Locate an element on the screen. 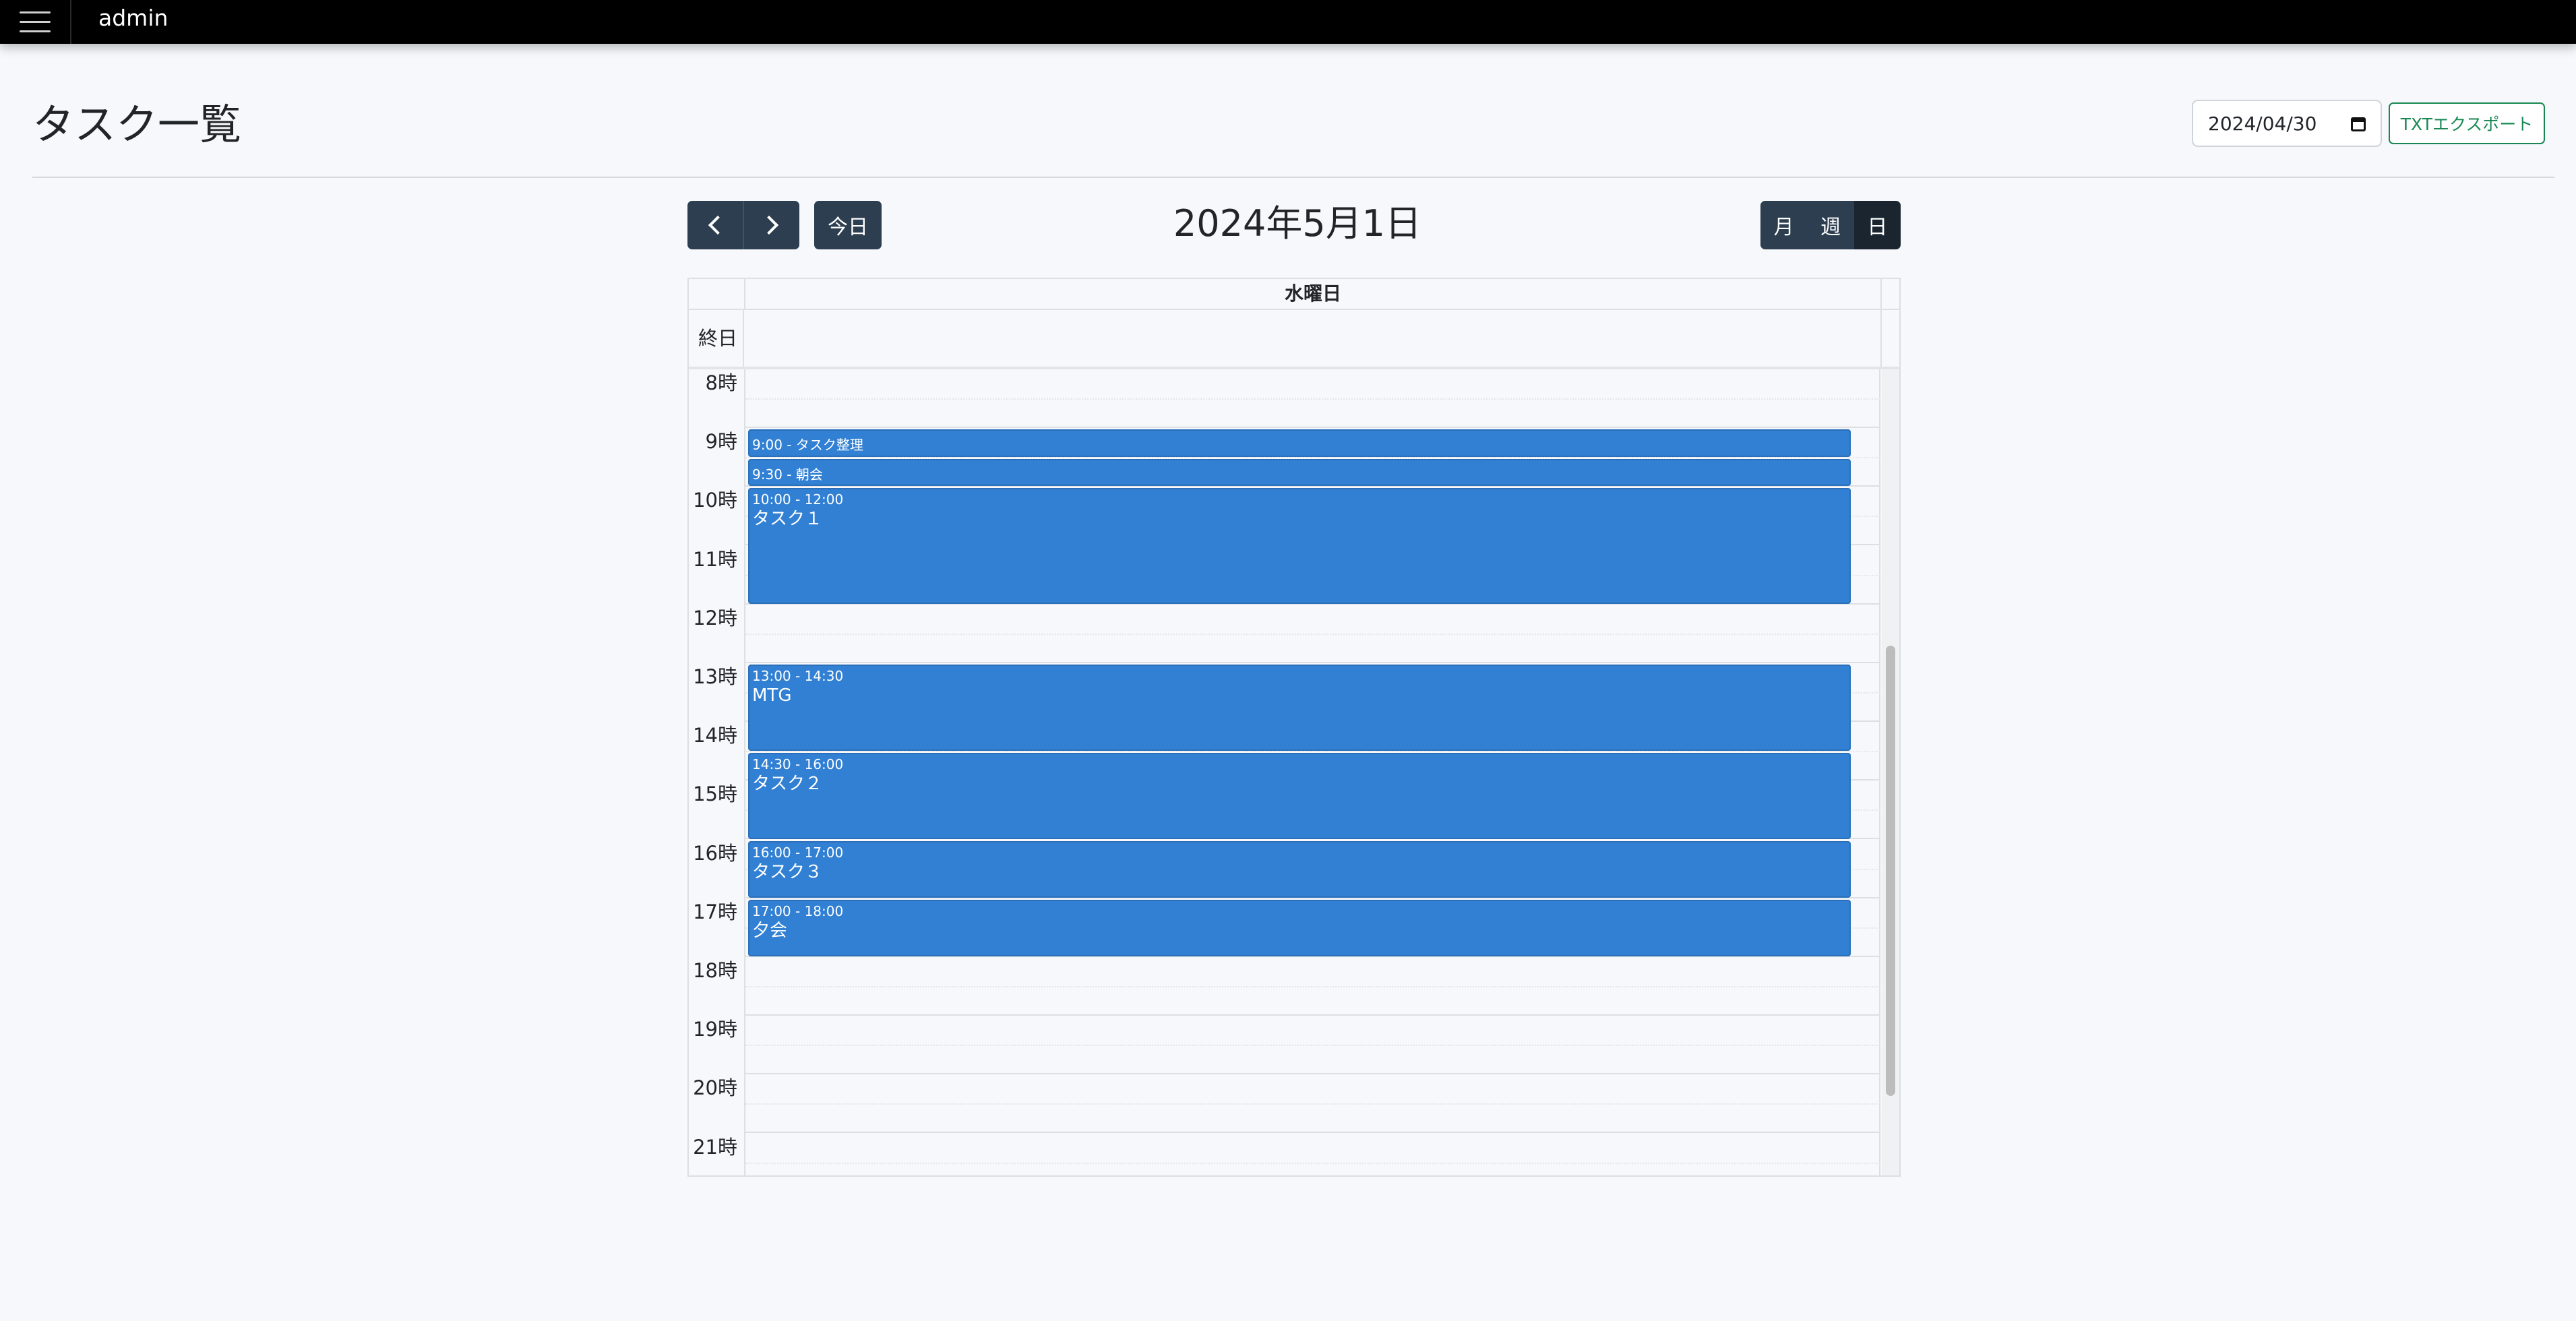 This screenshot has width=2576, height=1321. hour-label: 20時 is located at coordinates (715, 1088).